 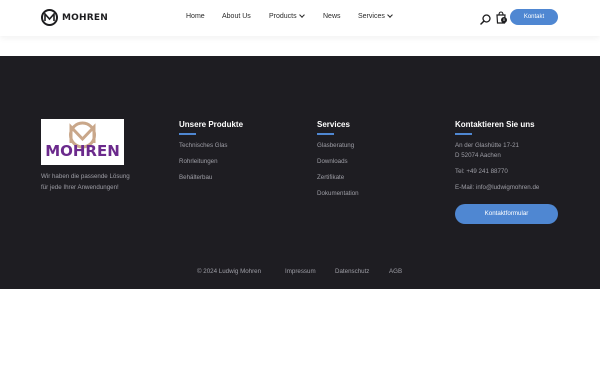 I want to click on products-heading-underline, so click(x=187, y=134).